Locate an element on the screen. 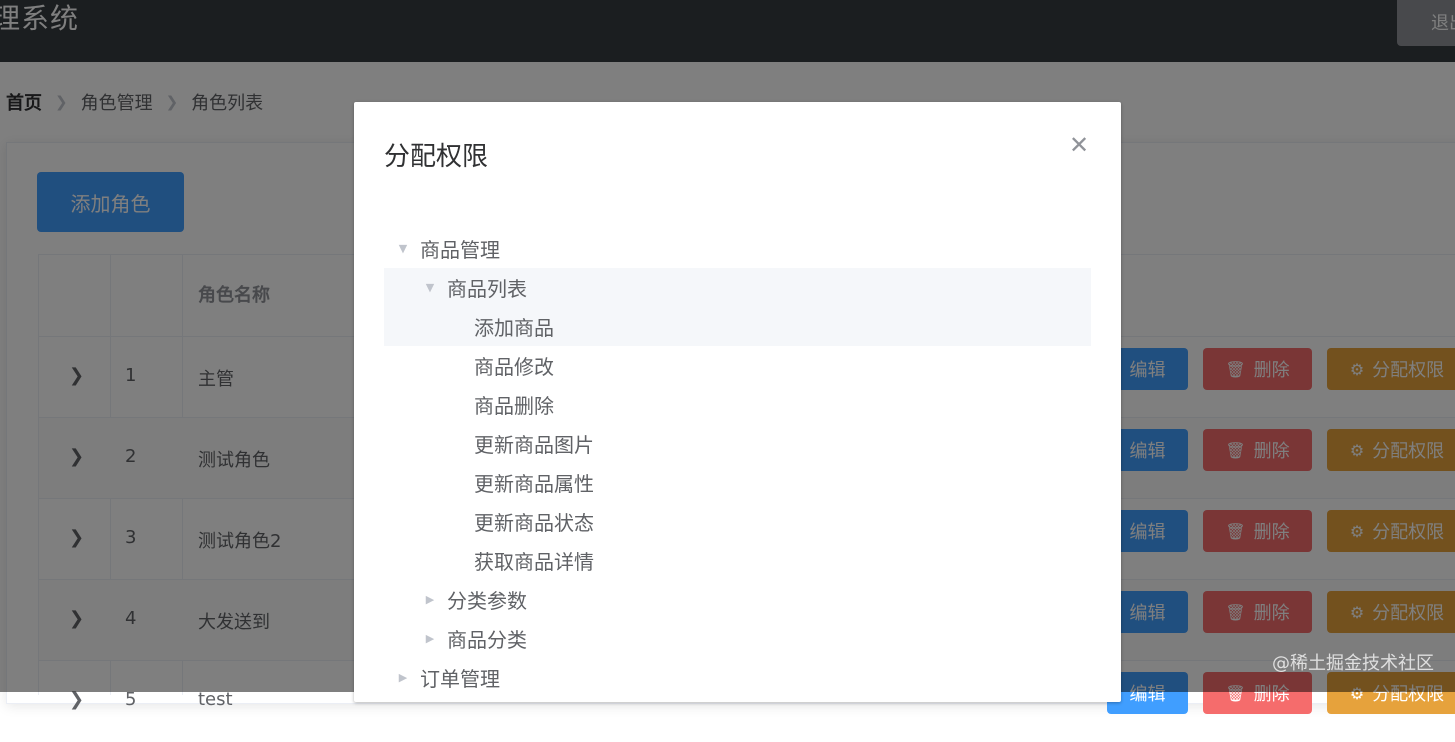 The width and height of the screenshot is (1455, 742). role-name: test is located at coordinates (215, 699).